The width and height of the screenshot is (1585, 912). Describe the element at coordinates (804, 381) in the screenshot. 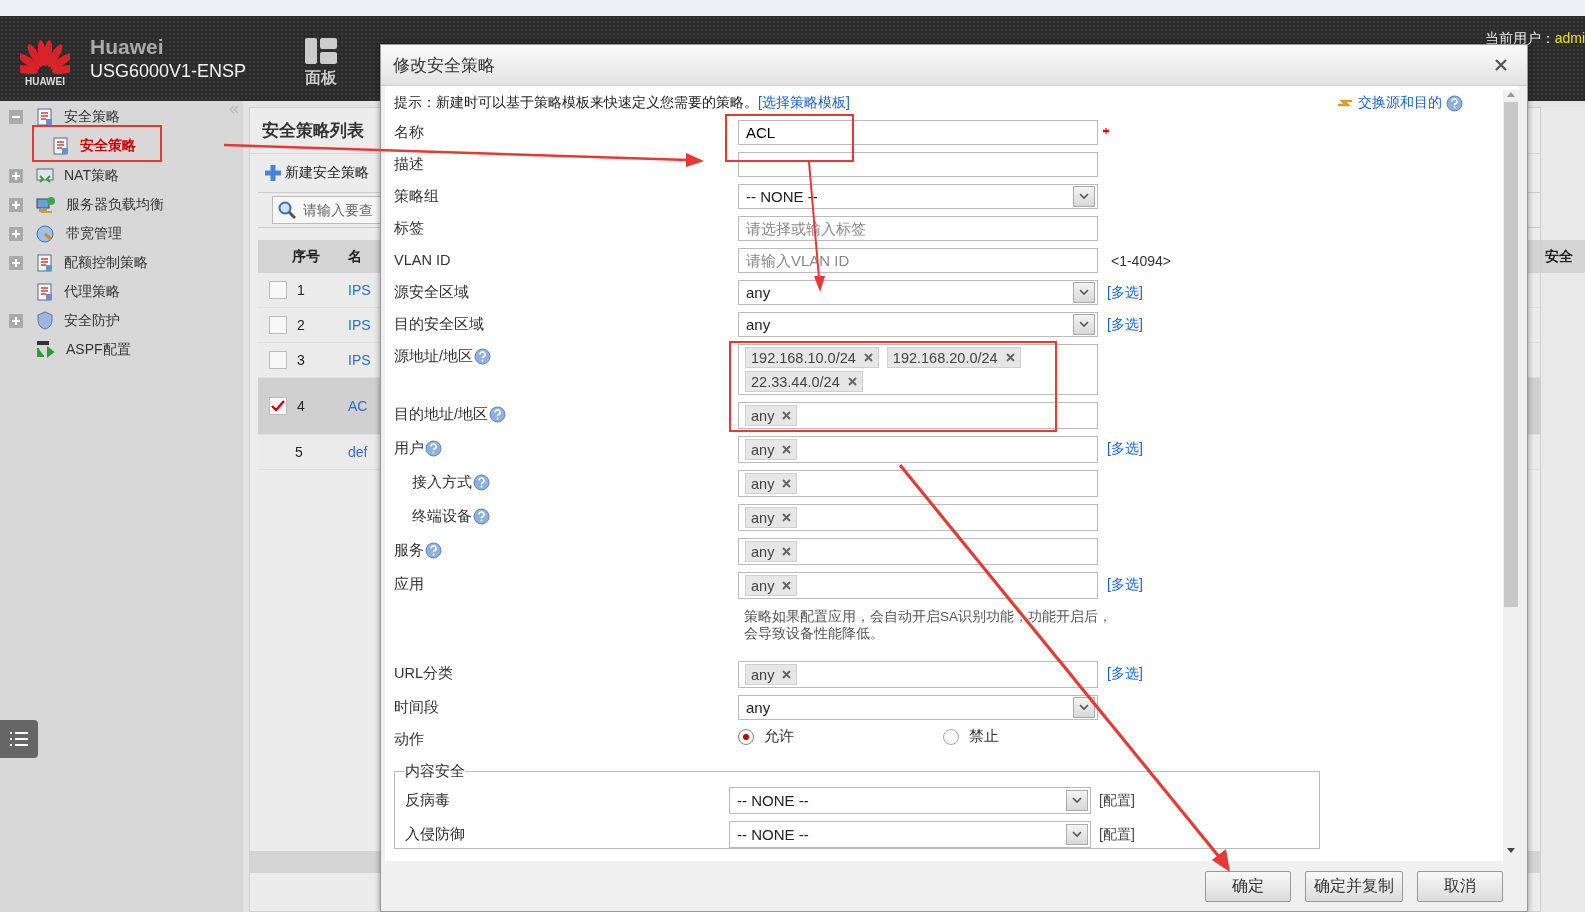

I see `tag-chip: 22.33.44.0/24` at that location.